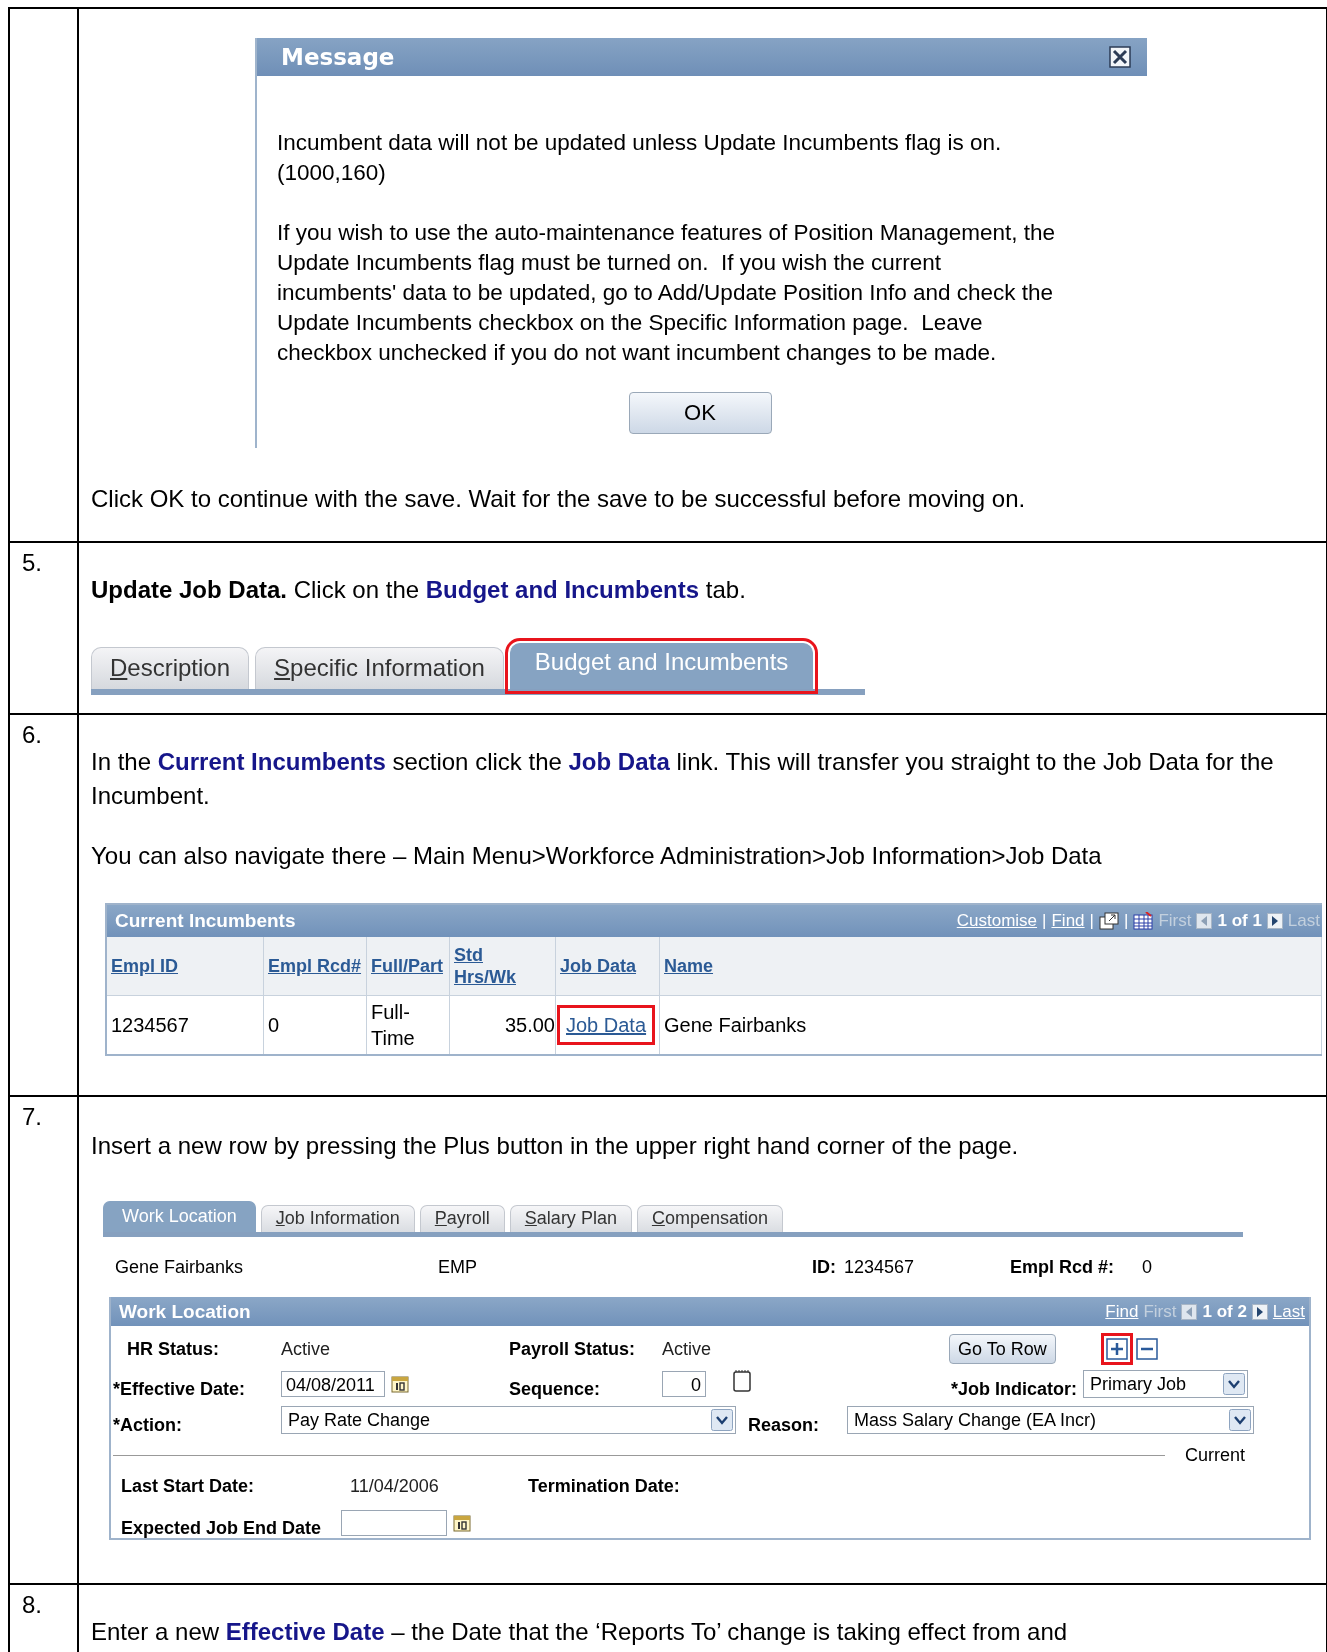  Describe the element at coordinates (462, 1218) in the screenshot. I see `tab: Payroll` at that location.